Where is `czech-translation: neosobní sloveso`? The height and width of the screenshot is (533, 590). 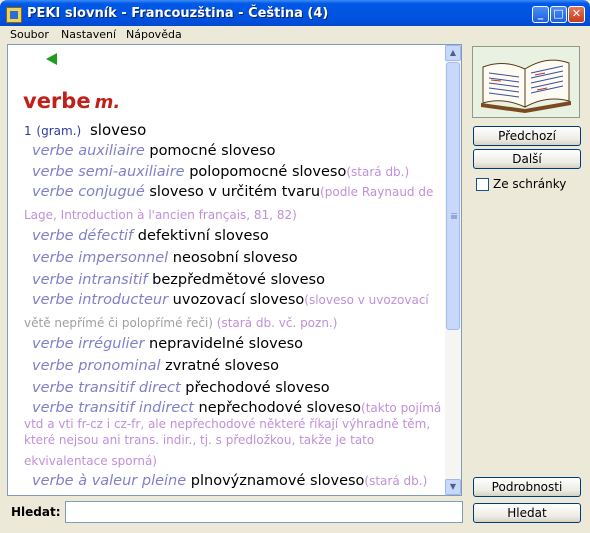 czech-translation: neosobní sloveso is located at coordinates (233, 258).